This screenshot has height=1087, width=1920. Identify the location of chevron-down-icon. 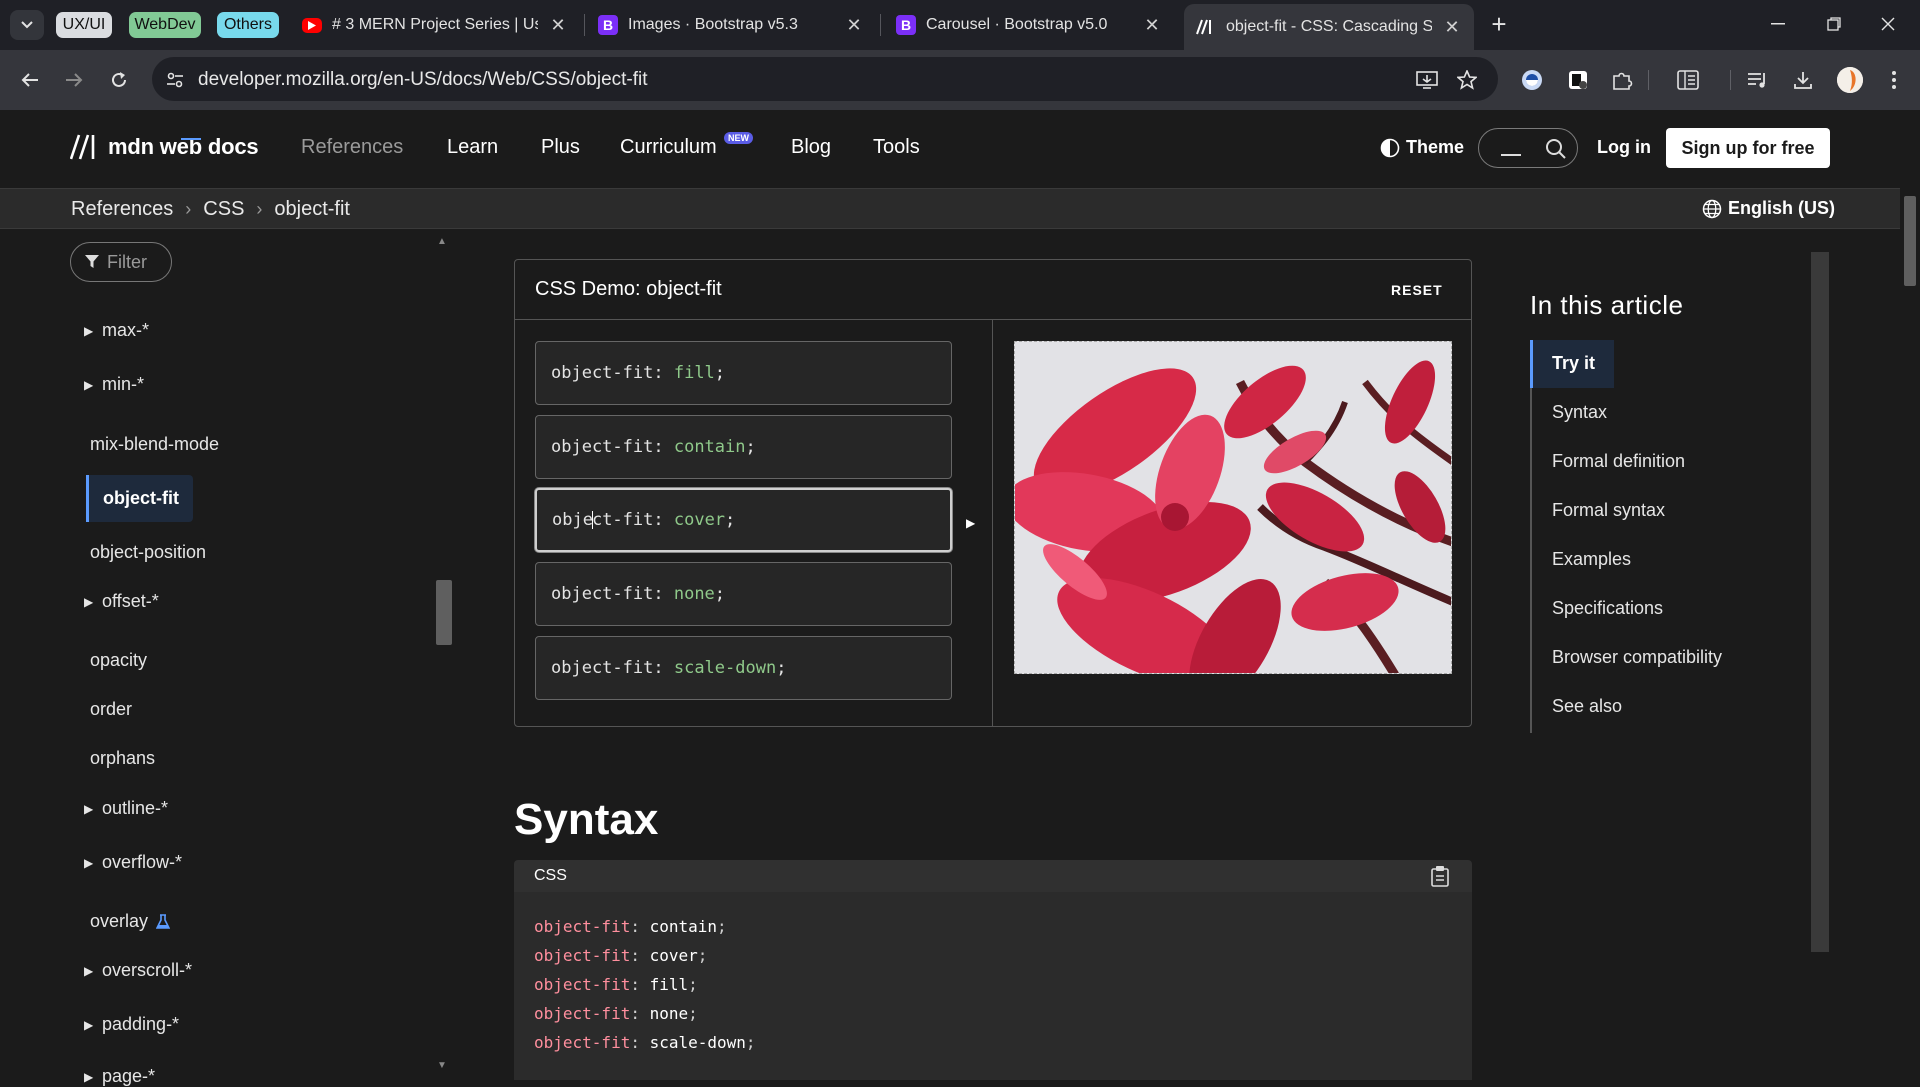
(27, 25).